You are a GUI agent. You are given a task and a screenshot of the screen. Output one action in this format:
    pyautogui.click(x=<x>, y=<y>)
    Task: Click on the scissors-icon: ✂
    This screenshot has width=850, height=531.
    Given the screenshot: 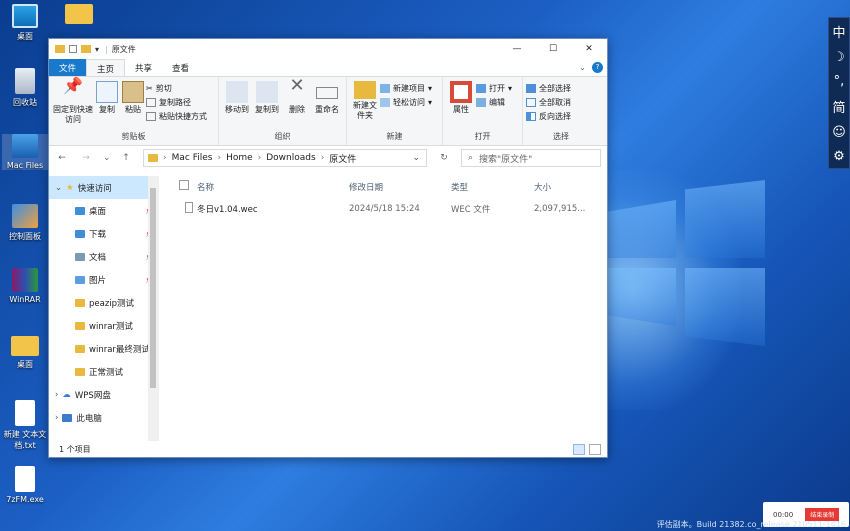 What is the action you would take?
    pyautogui.click(x=149, y=88)
    